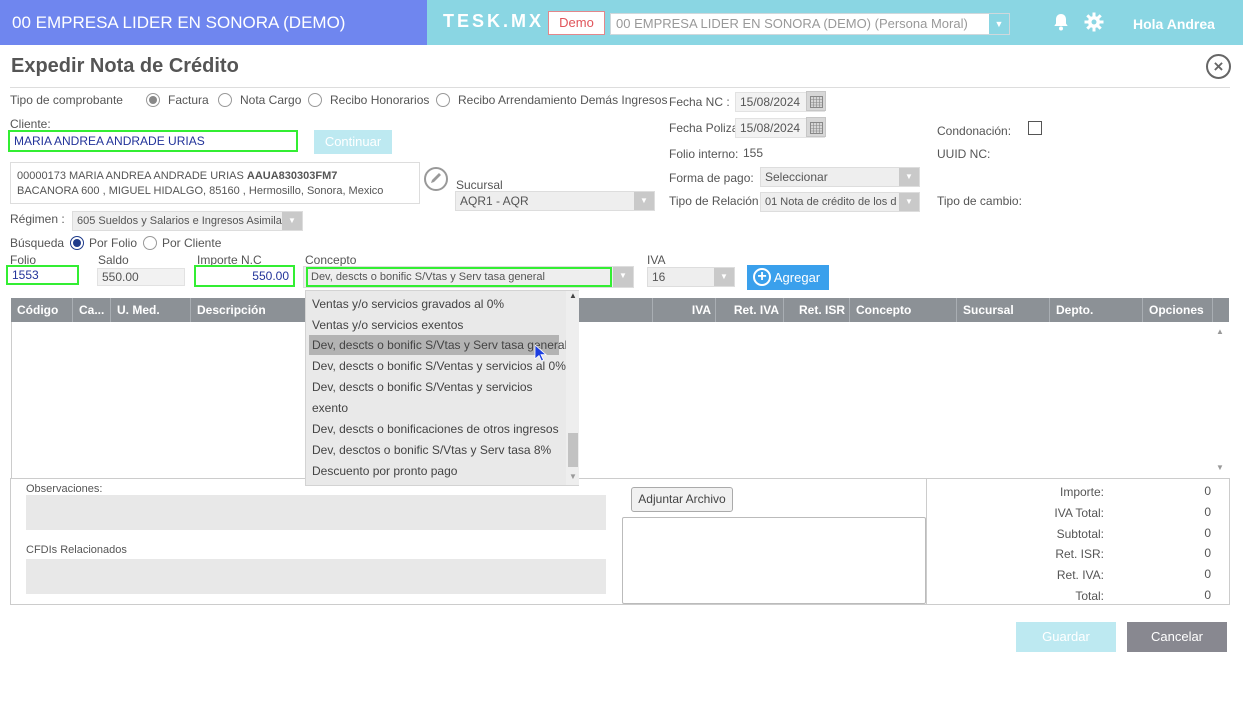  What do you see at coordinates (330, 408) in the screenshot?
I see `dropdown-option-cont: exento` at bounding box center [330, 408].